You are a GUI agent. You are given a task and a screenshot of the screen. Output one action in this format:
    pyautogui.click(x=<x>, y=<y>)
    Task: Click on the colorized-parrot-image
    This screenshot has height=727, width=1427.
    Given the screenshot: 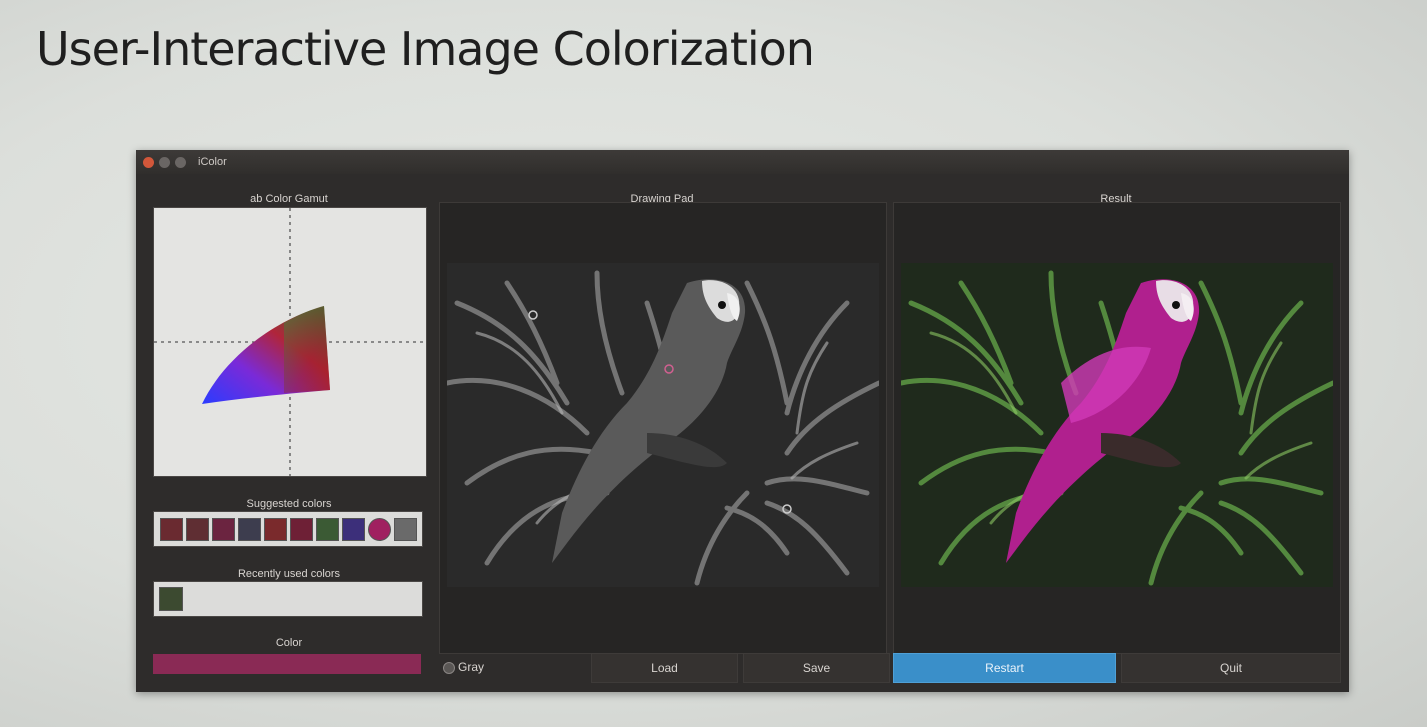 What is the action you would take?
    pyautogui.click(x=1117, y=425)
    